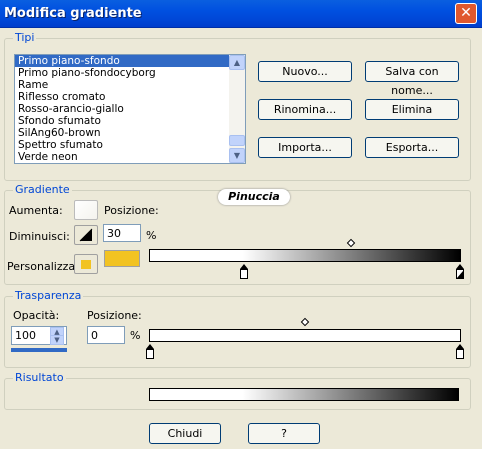 This screenshot has width=482, height=449. I want to click on triangle-gradient-icon, so click(86, 235).